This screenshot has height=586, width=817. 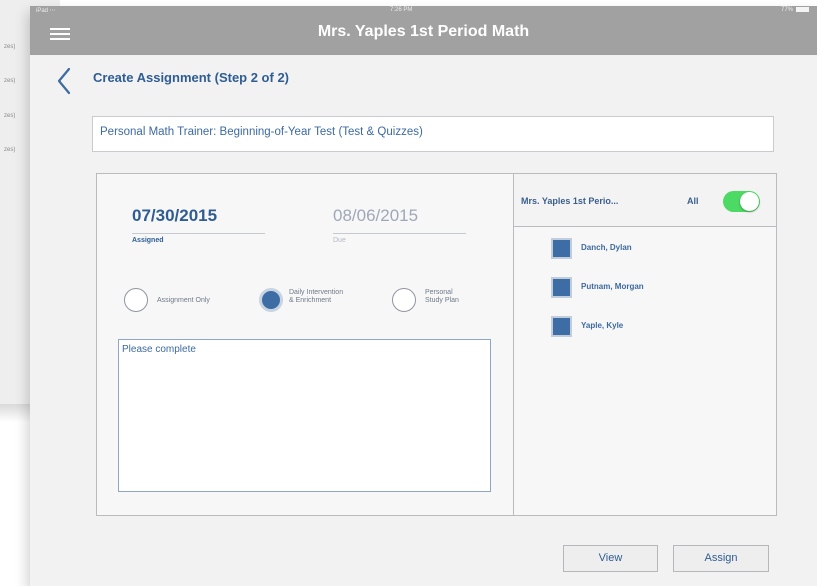 What do you see at coordinates (401, 10) in the screenshot?
I see `status-time: 7:26 PM` at bounding box center [401, 10].